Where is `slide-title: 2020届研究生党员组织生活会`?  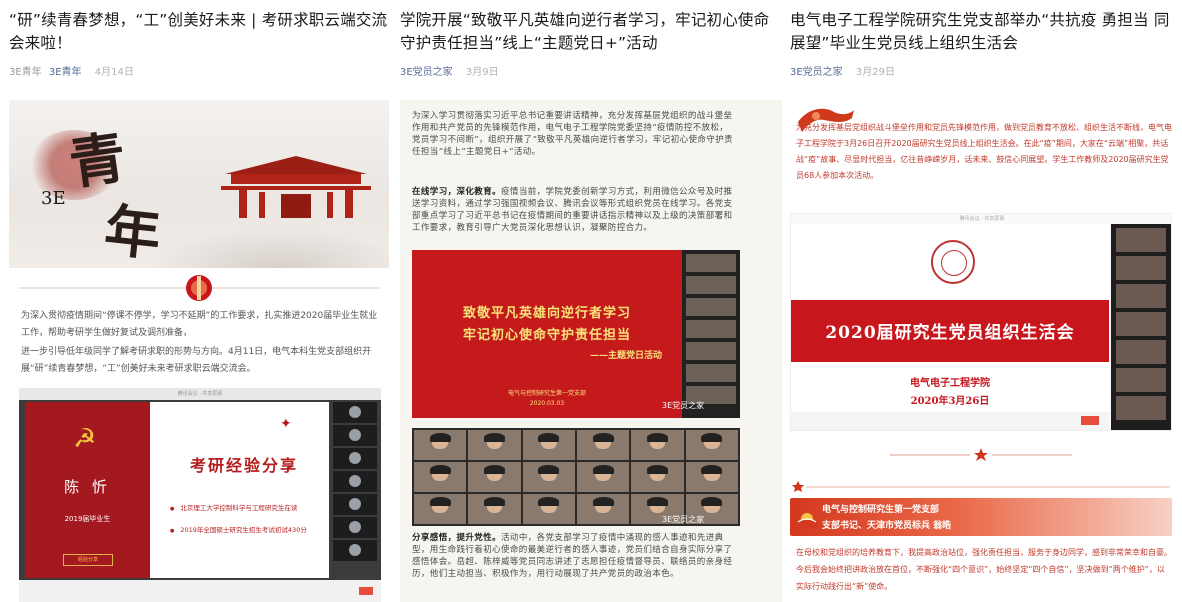 slide-title: 2020届研究生党员组织生活会 is located at coordinates (950, 333).